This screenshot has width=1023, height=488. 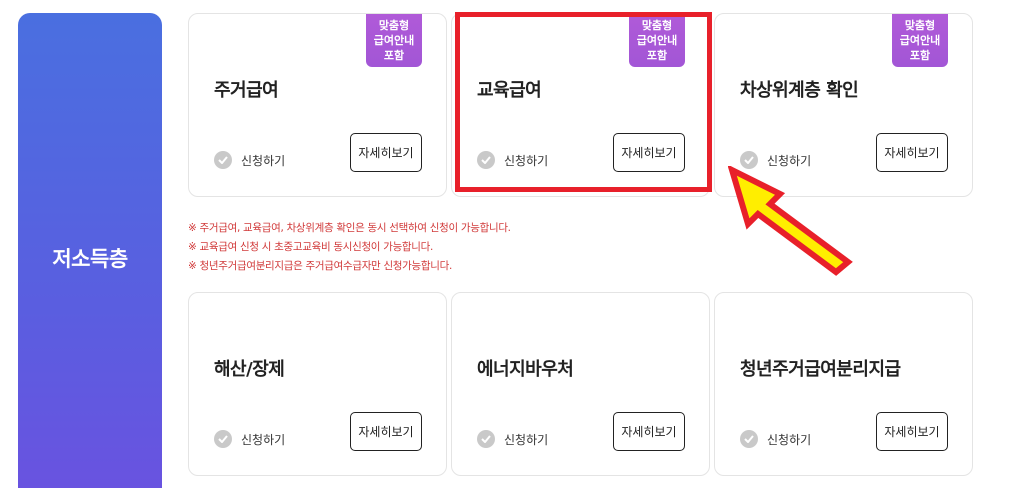 I want to click on card-energy-voucher: 에너지바우처 신청하기 자세히보기, so click(x=580, y=384).